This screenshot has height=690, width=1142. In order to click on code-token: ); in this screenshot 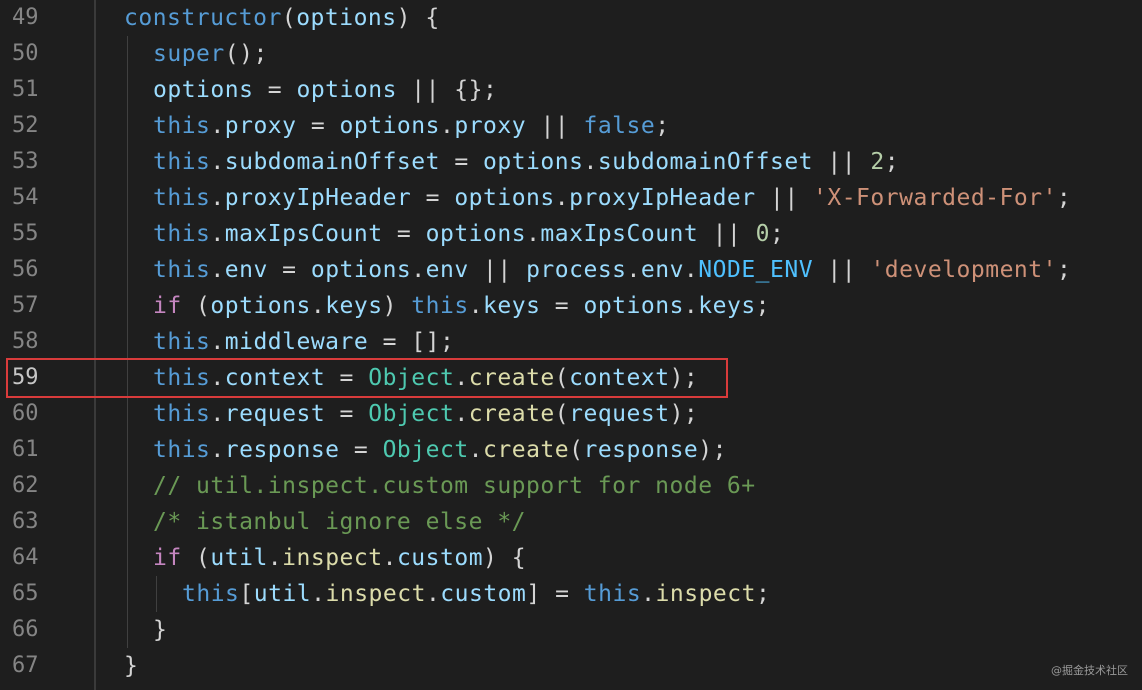, I will do `click(712, 450)`.